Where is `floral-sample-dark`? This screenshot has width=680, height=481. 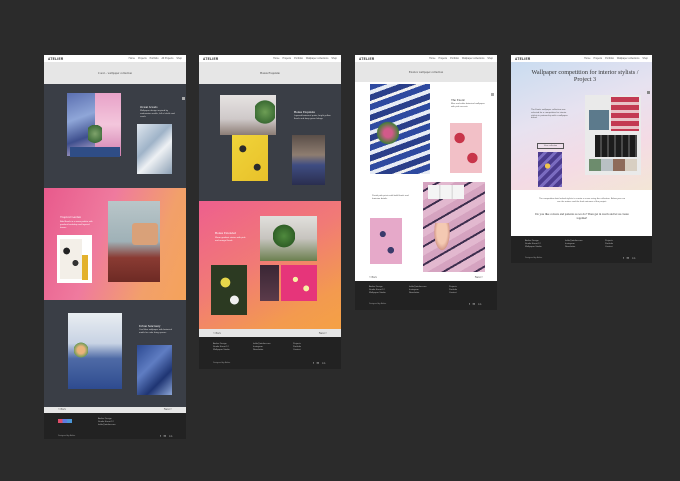 floral-sample-dark is located at coordinates (229, 290).